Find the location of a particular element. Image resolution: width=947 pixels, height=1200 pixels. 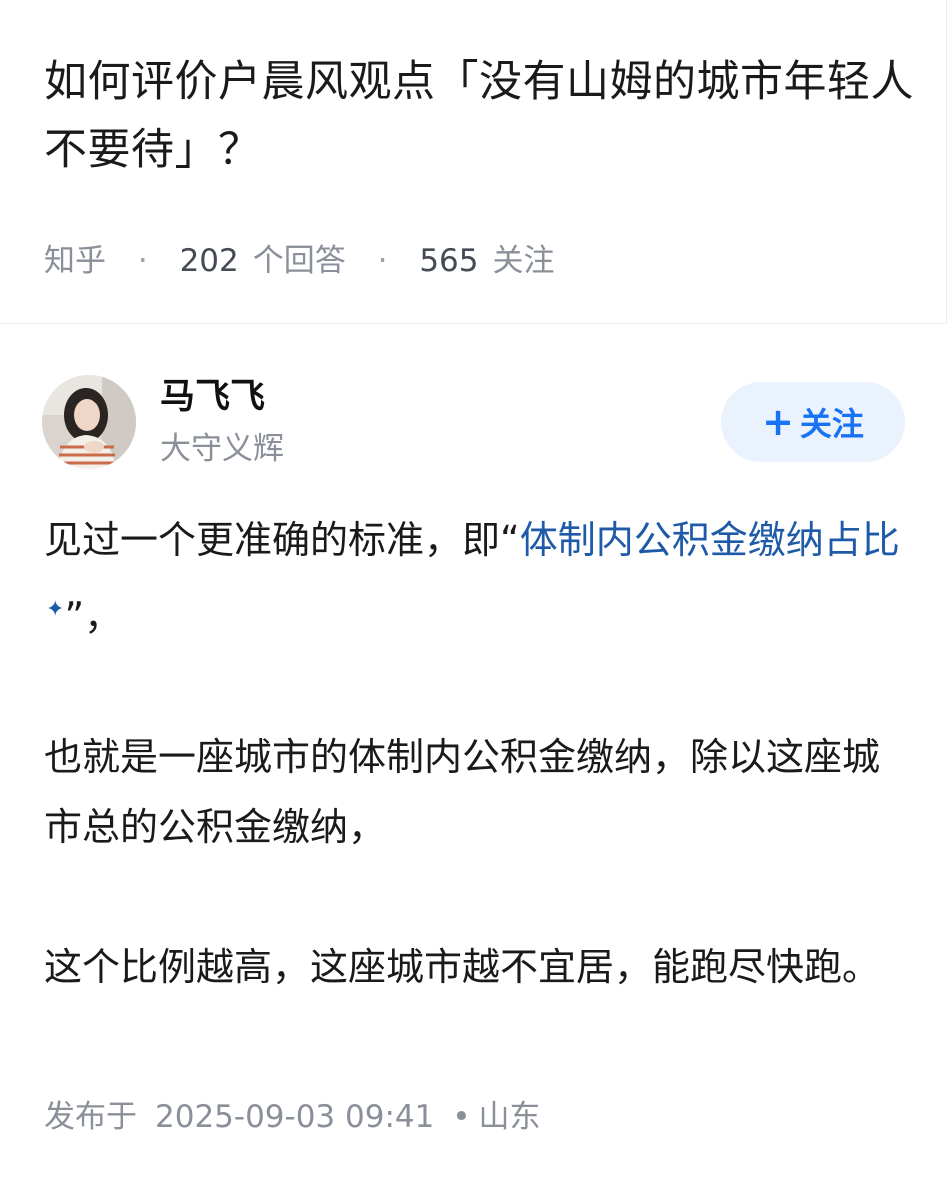

source-label: 知乎 is located at coordinates (75, 261).